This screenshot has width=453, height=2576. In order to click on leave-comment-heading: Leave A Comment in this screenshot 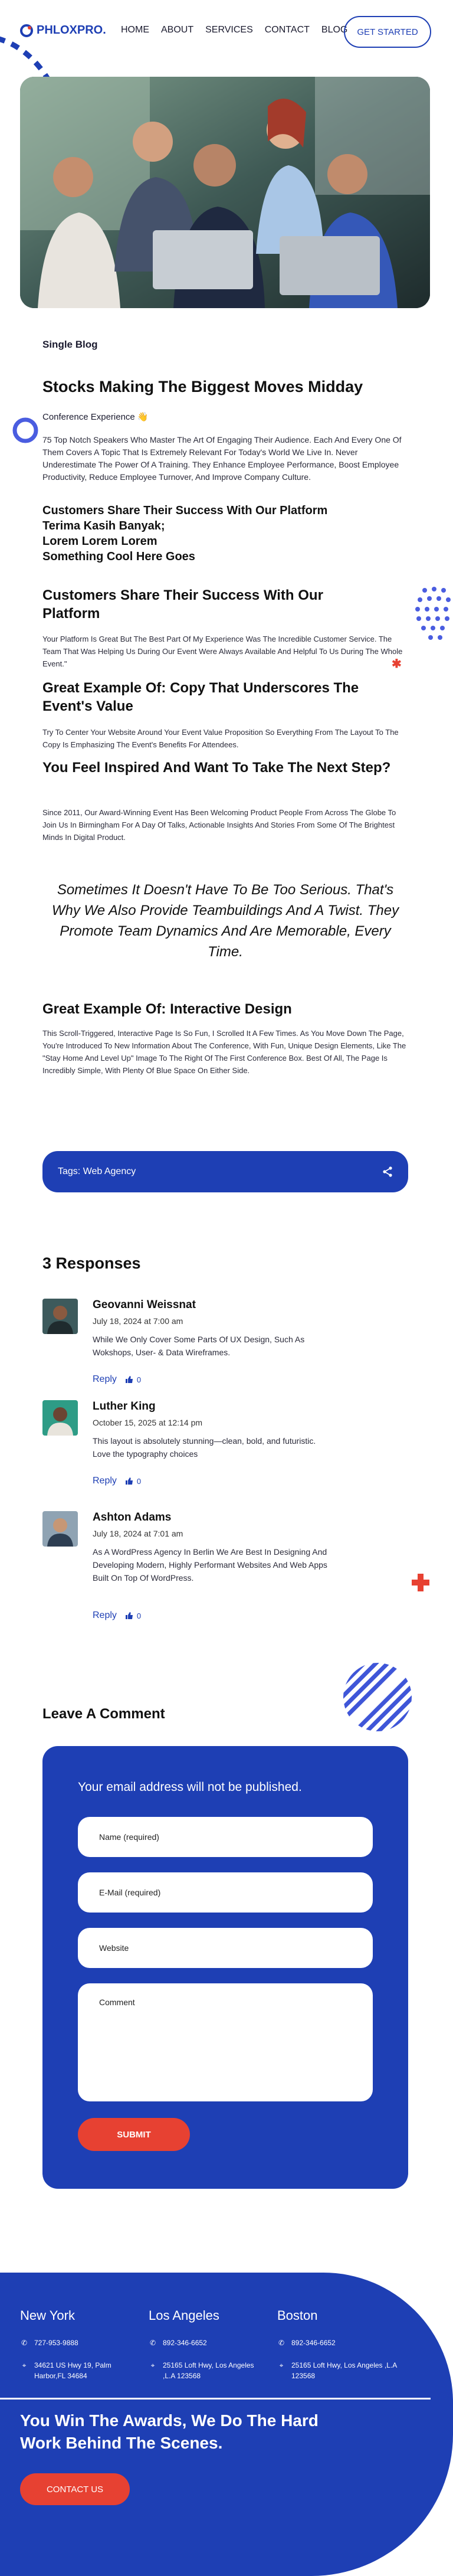, I will do `click(103, 1714)`.